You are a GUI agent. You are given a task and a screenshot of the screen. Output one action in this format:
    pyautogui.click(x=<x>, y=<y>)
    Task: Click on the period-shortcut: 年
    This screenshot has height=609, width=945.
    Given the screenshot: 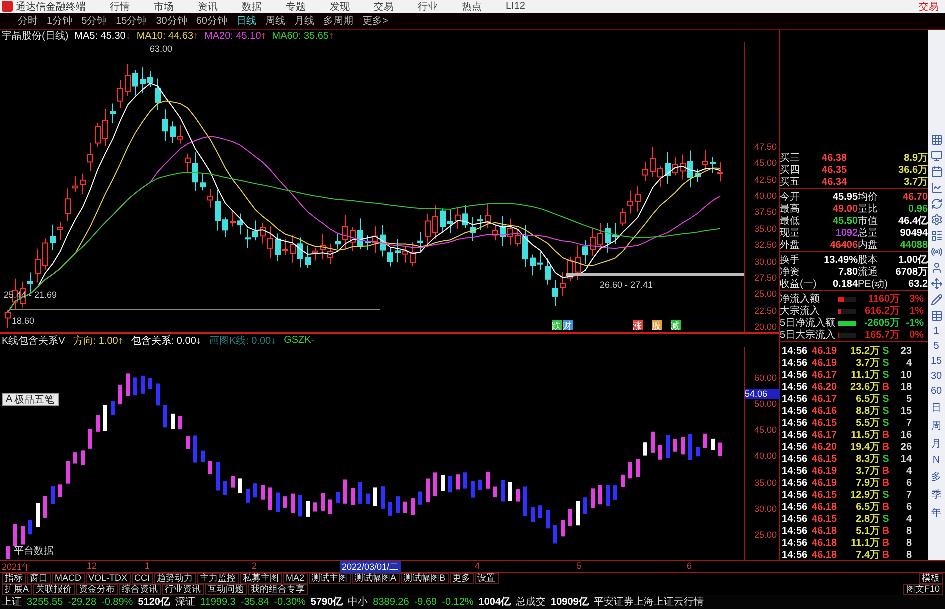 What is the action you would take?
    pyautogui.click(x=937, y=513)
    